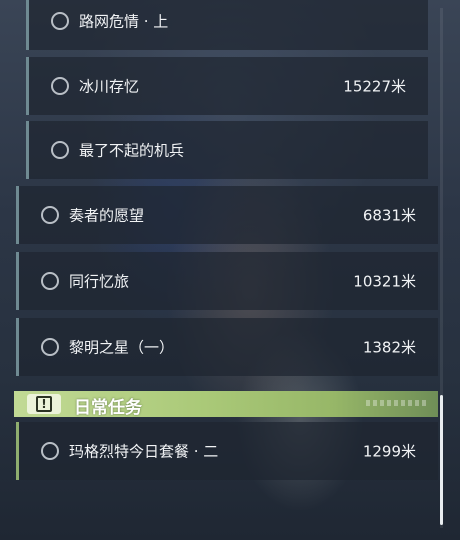 This screenshot has height=540, width=460. What do you see at coordinates (99, 281) in the screenshot?
I see `quest-title: 同行忆旅` at bounding box center [99, 281].